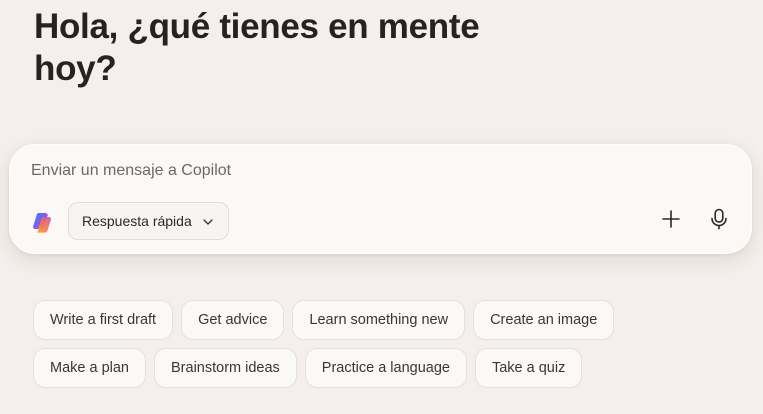 Image resolution: width=763 pixels, height=414 pixels. I want to click on suggestion-chip-learn-something: Learn something new, so click(379, 320).